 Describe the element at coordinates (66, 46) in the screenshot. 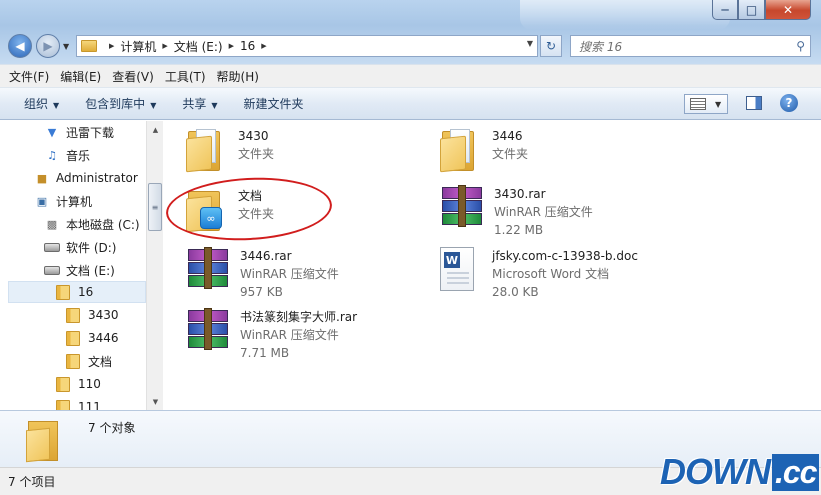

I see `recent-pages-dropdown: ▼` at that location.